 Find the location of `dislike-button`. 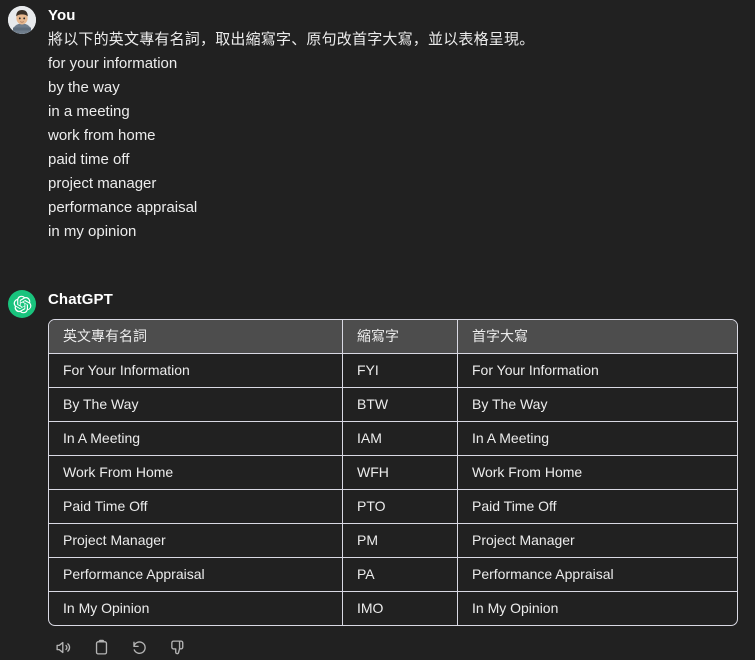

dislike-button is located at coordinates (177, 647).